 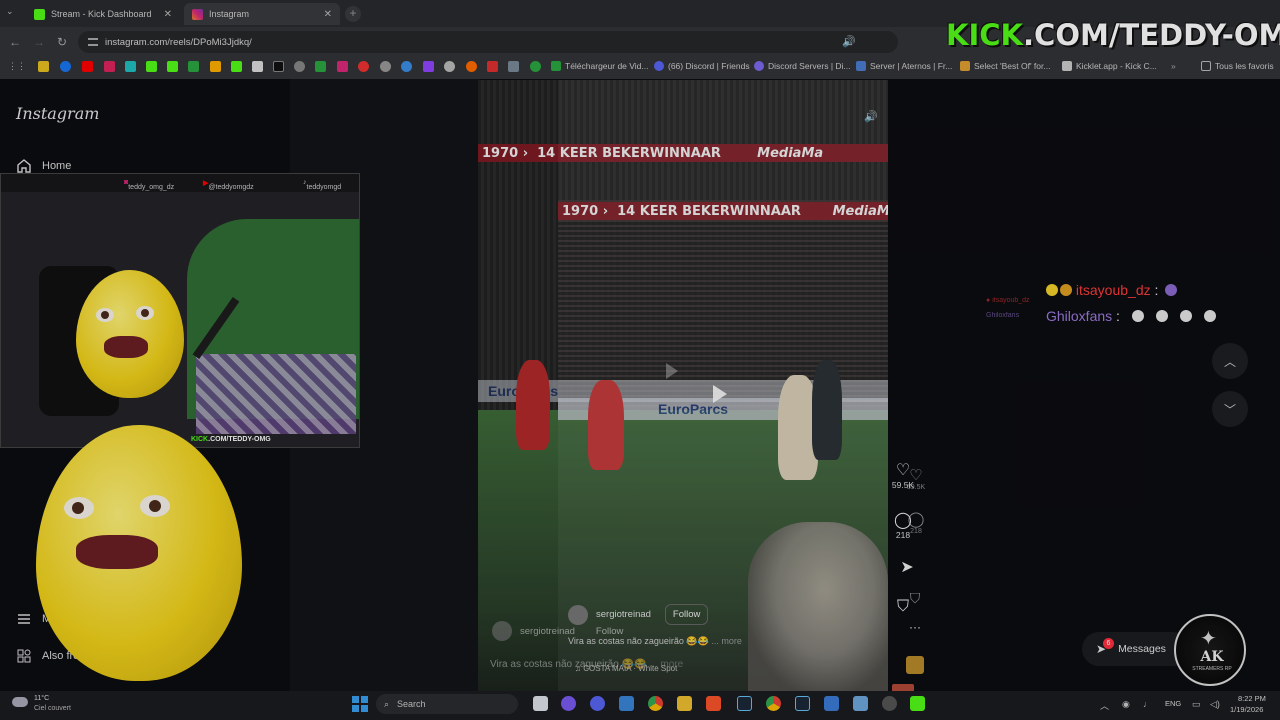 I want to click on more-link: ... more, so click(x=726, y=641).